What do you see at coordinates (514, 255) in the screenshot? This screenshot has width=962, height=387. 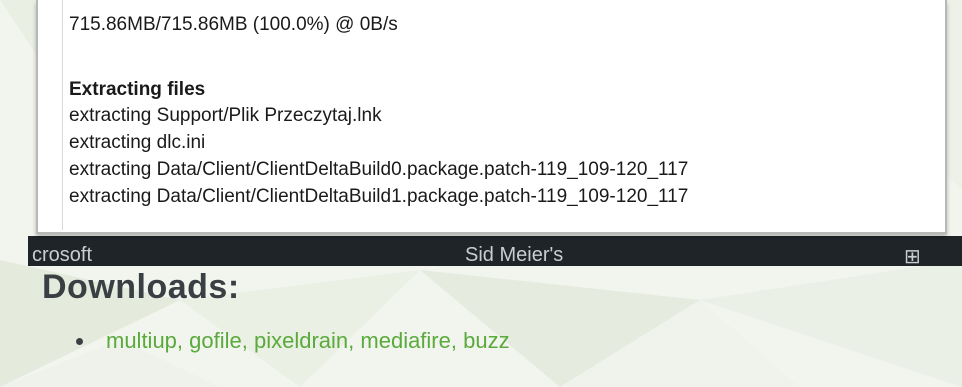 I see `background-text-middle: Sid Meier's` at bounding box center [514, 255].